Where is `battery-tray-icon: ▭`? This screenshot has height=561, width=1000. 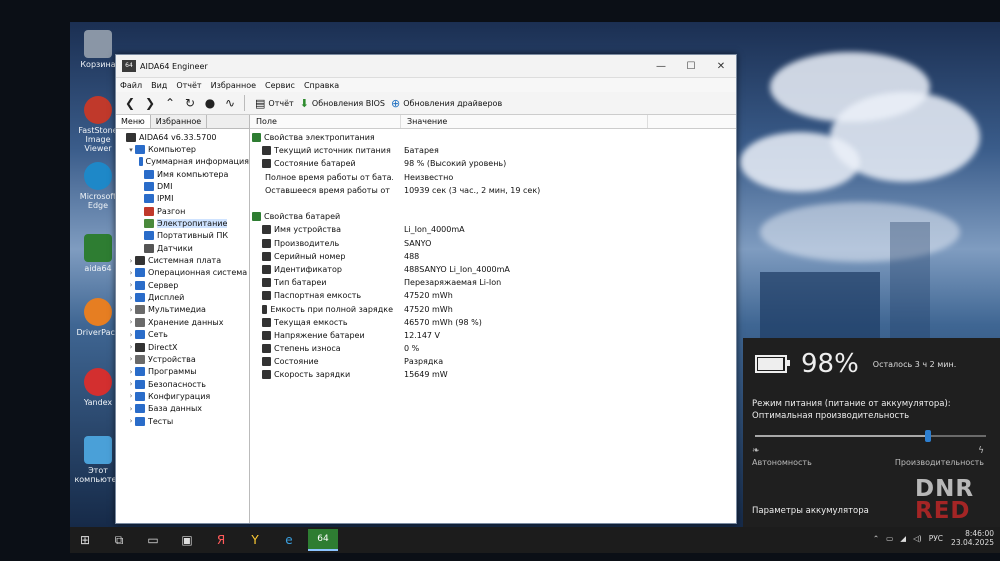 battery-tray-icon: ▭ is located at coordinates (889, 538).